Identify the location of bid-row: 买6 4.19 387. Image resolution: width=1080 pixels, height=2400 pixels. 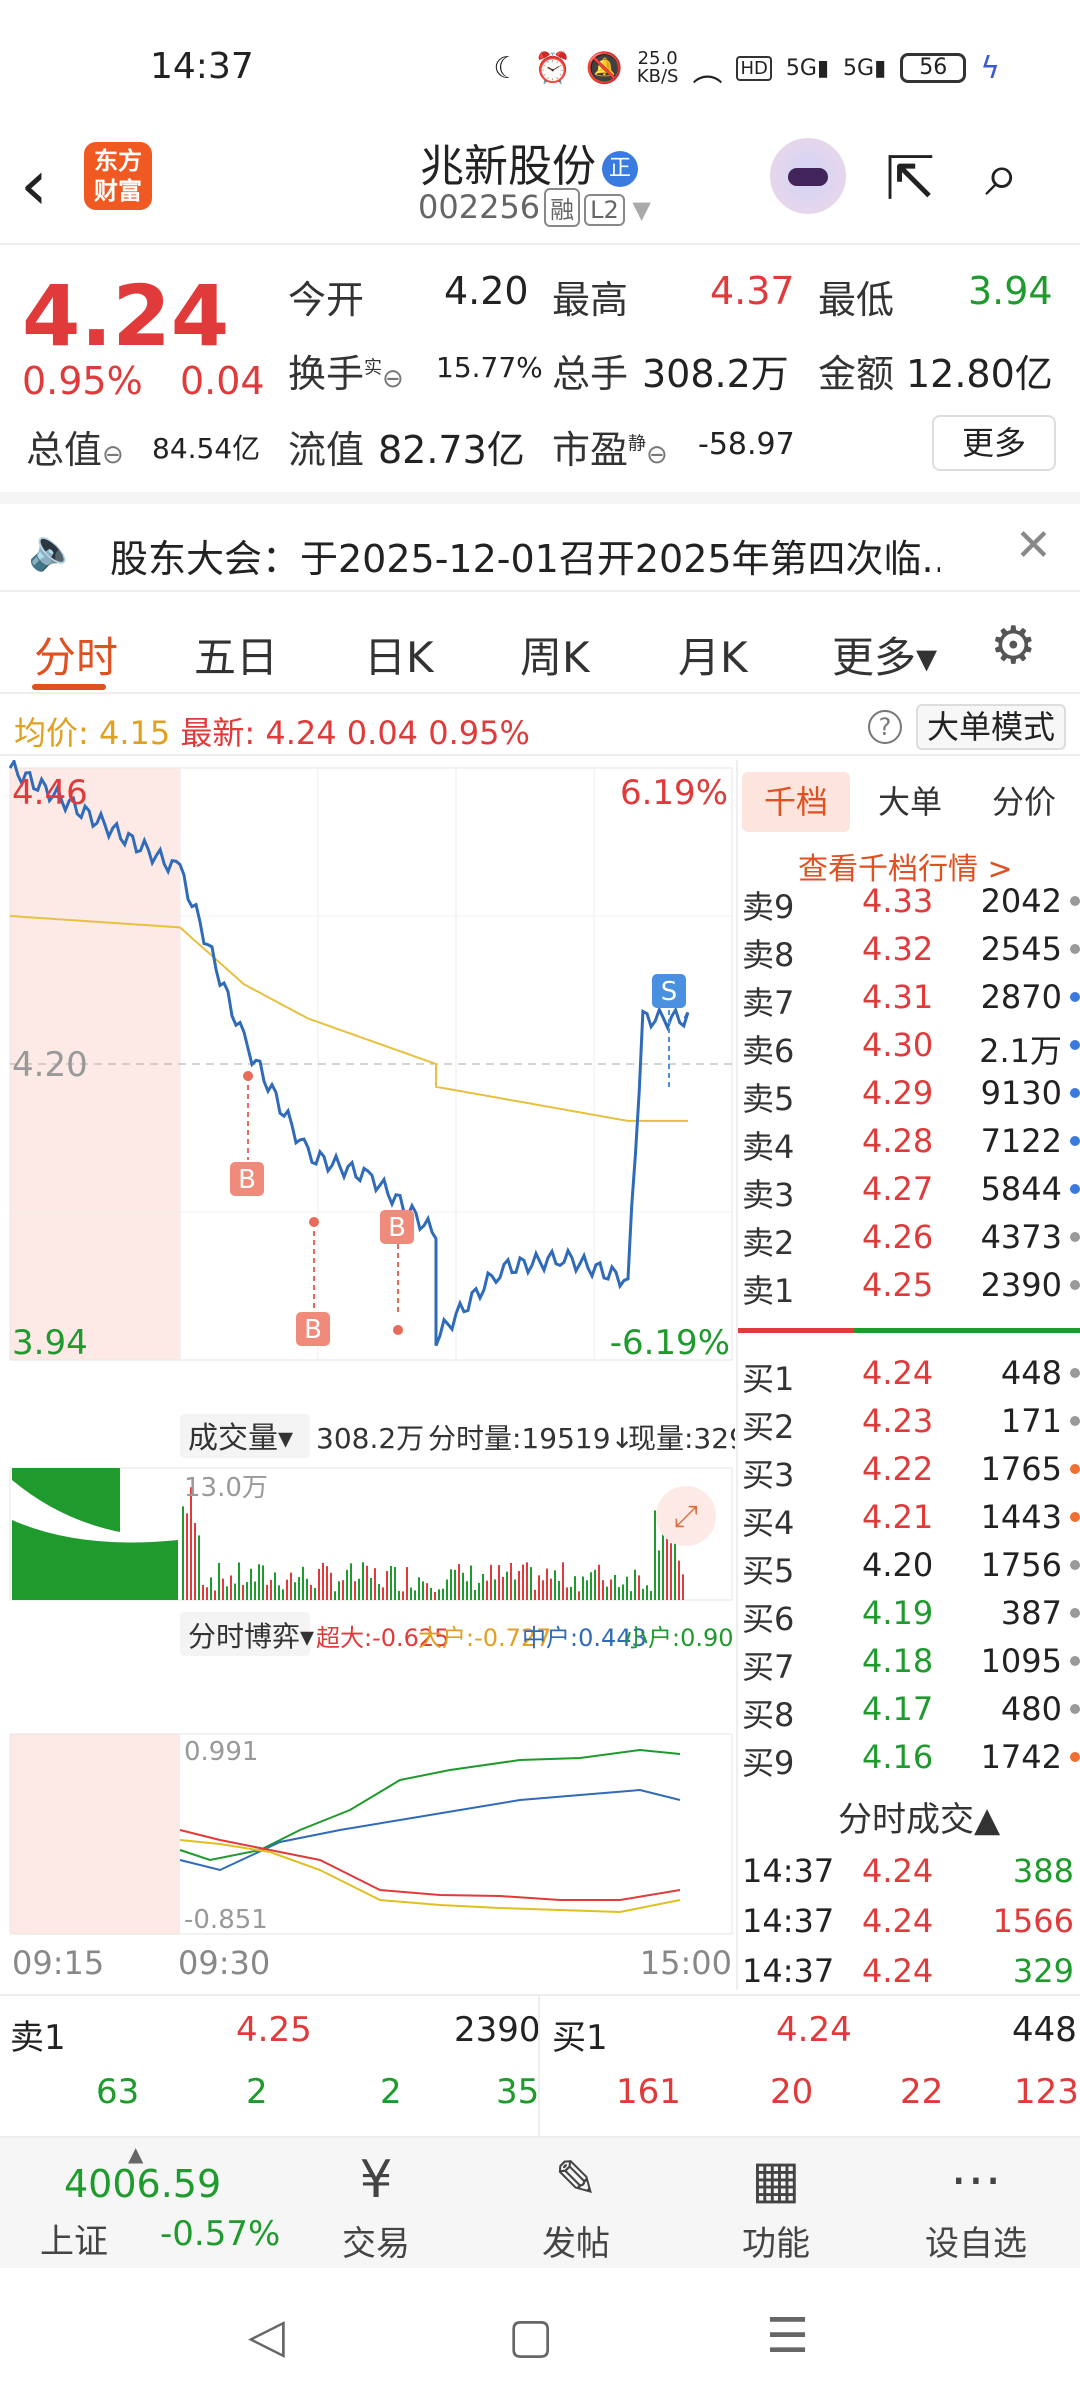
(909, 1613).